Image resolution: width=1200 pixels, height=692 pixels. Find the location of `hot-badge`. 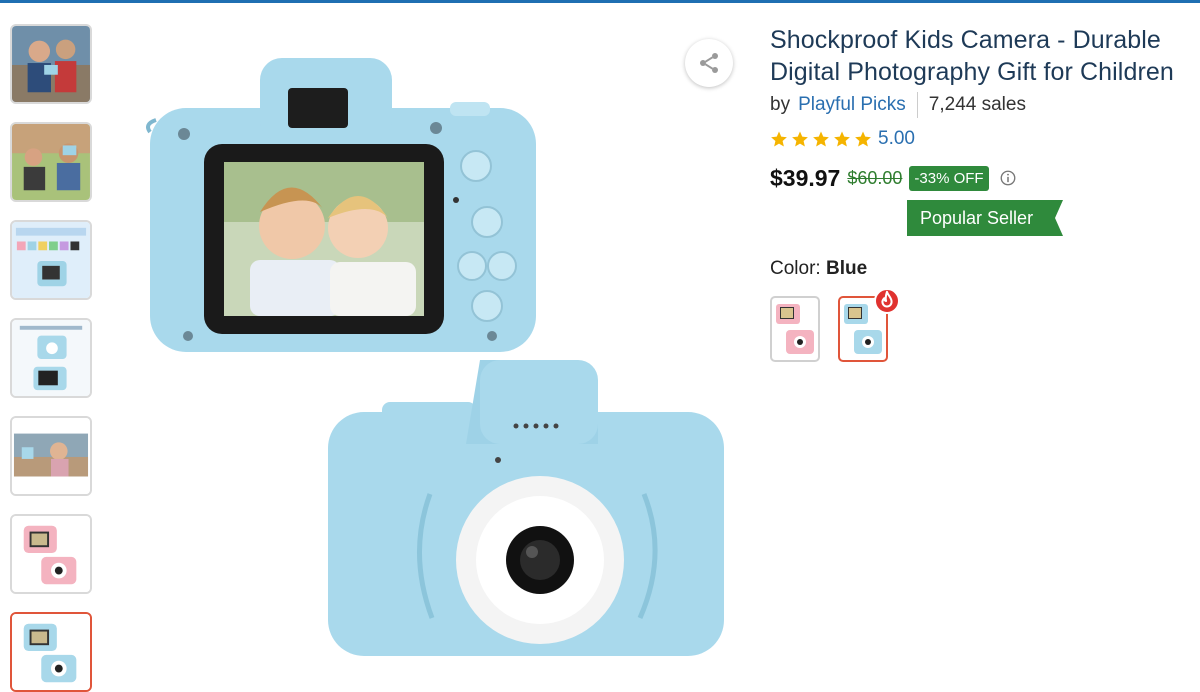

hot-badge is located at coordinates (887, 301).